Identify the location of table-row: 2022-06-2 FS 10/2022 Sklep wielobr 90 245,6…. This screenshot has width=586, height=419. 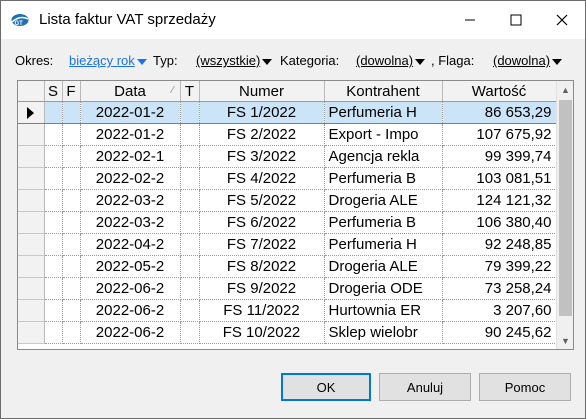
(287, 332).